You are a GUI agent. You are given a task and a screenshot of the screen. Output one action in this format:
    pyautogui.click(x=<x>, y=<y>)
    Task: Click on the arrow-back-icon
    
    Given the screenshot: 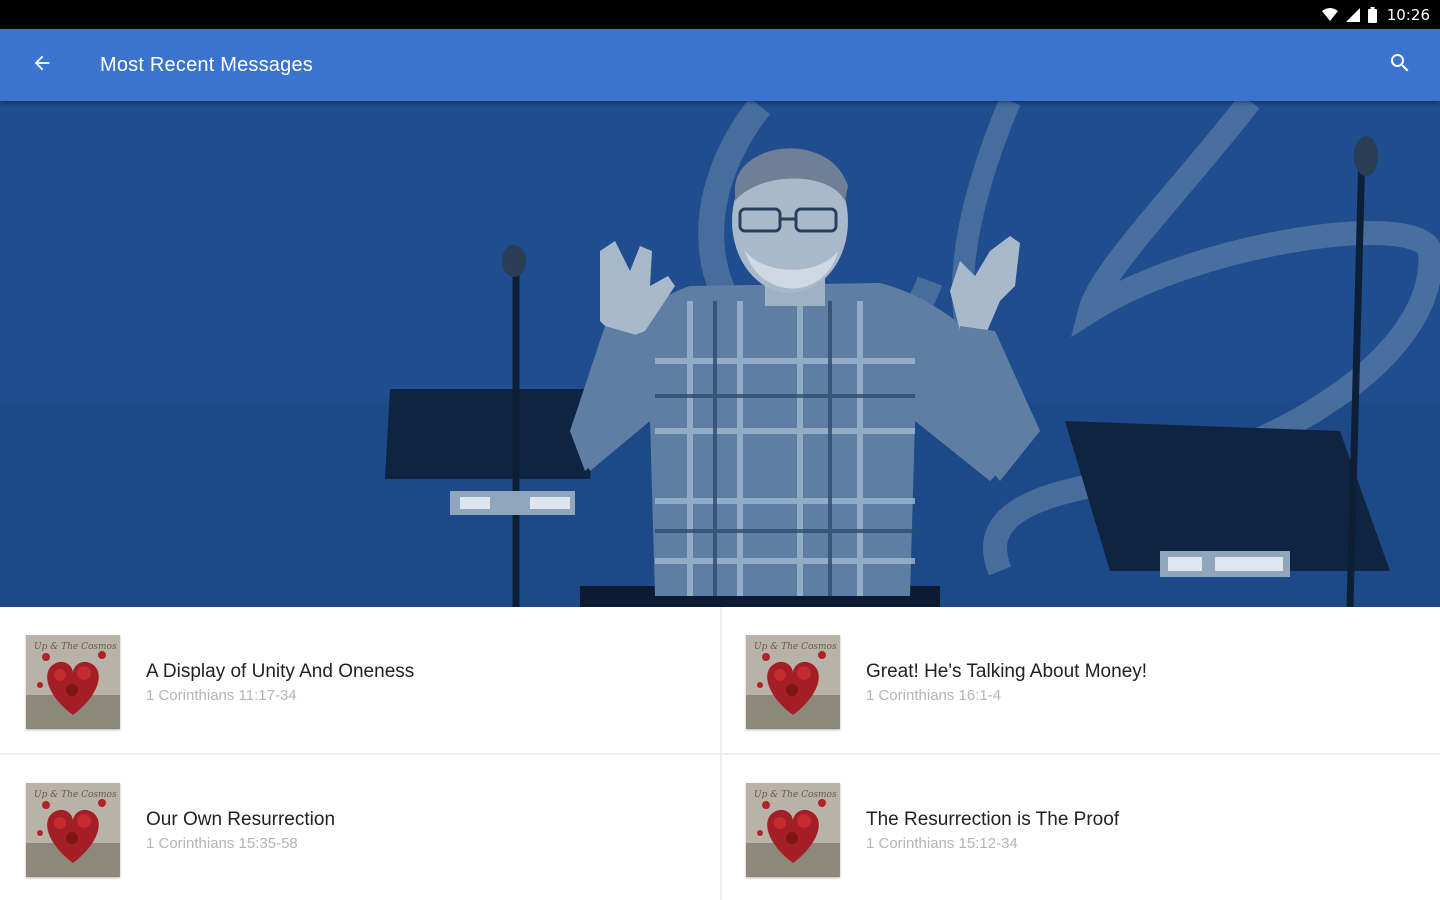 What is the action you would take?
    pyautogui.click(x=42, y=65)
    